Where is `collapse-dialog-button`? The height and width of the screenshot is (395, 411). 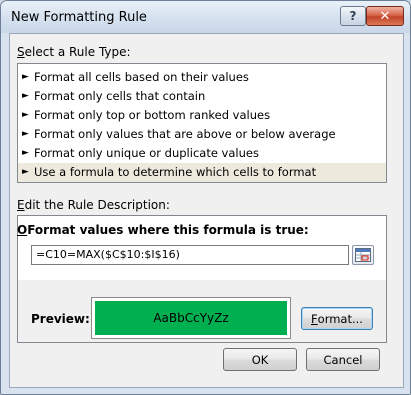 collapse-dialog-button is located at coordinates (363, 255).